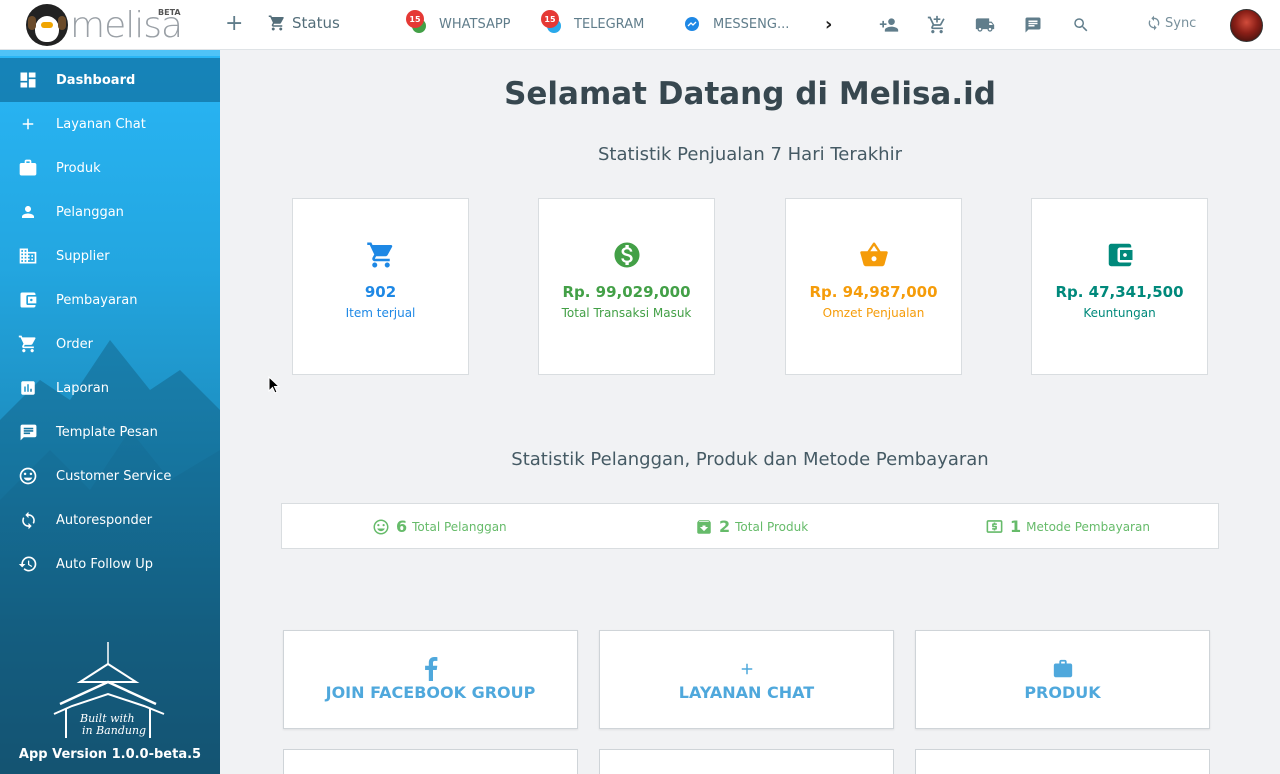  I want to click on stat-value: Rp. 47,341,500, so click(1119, 292).